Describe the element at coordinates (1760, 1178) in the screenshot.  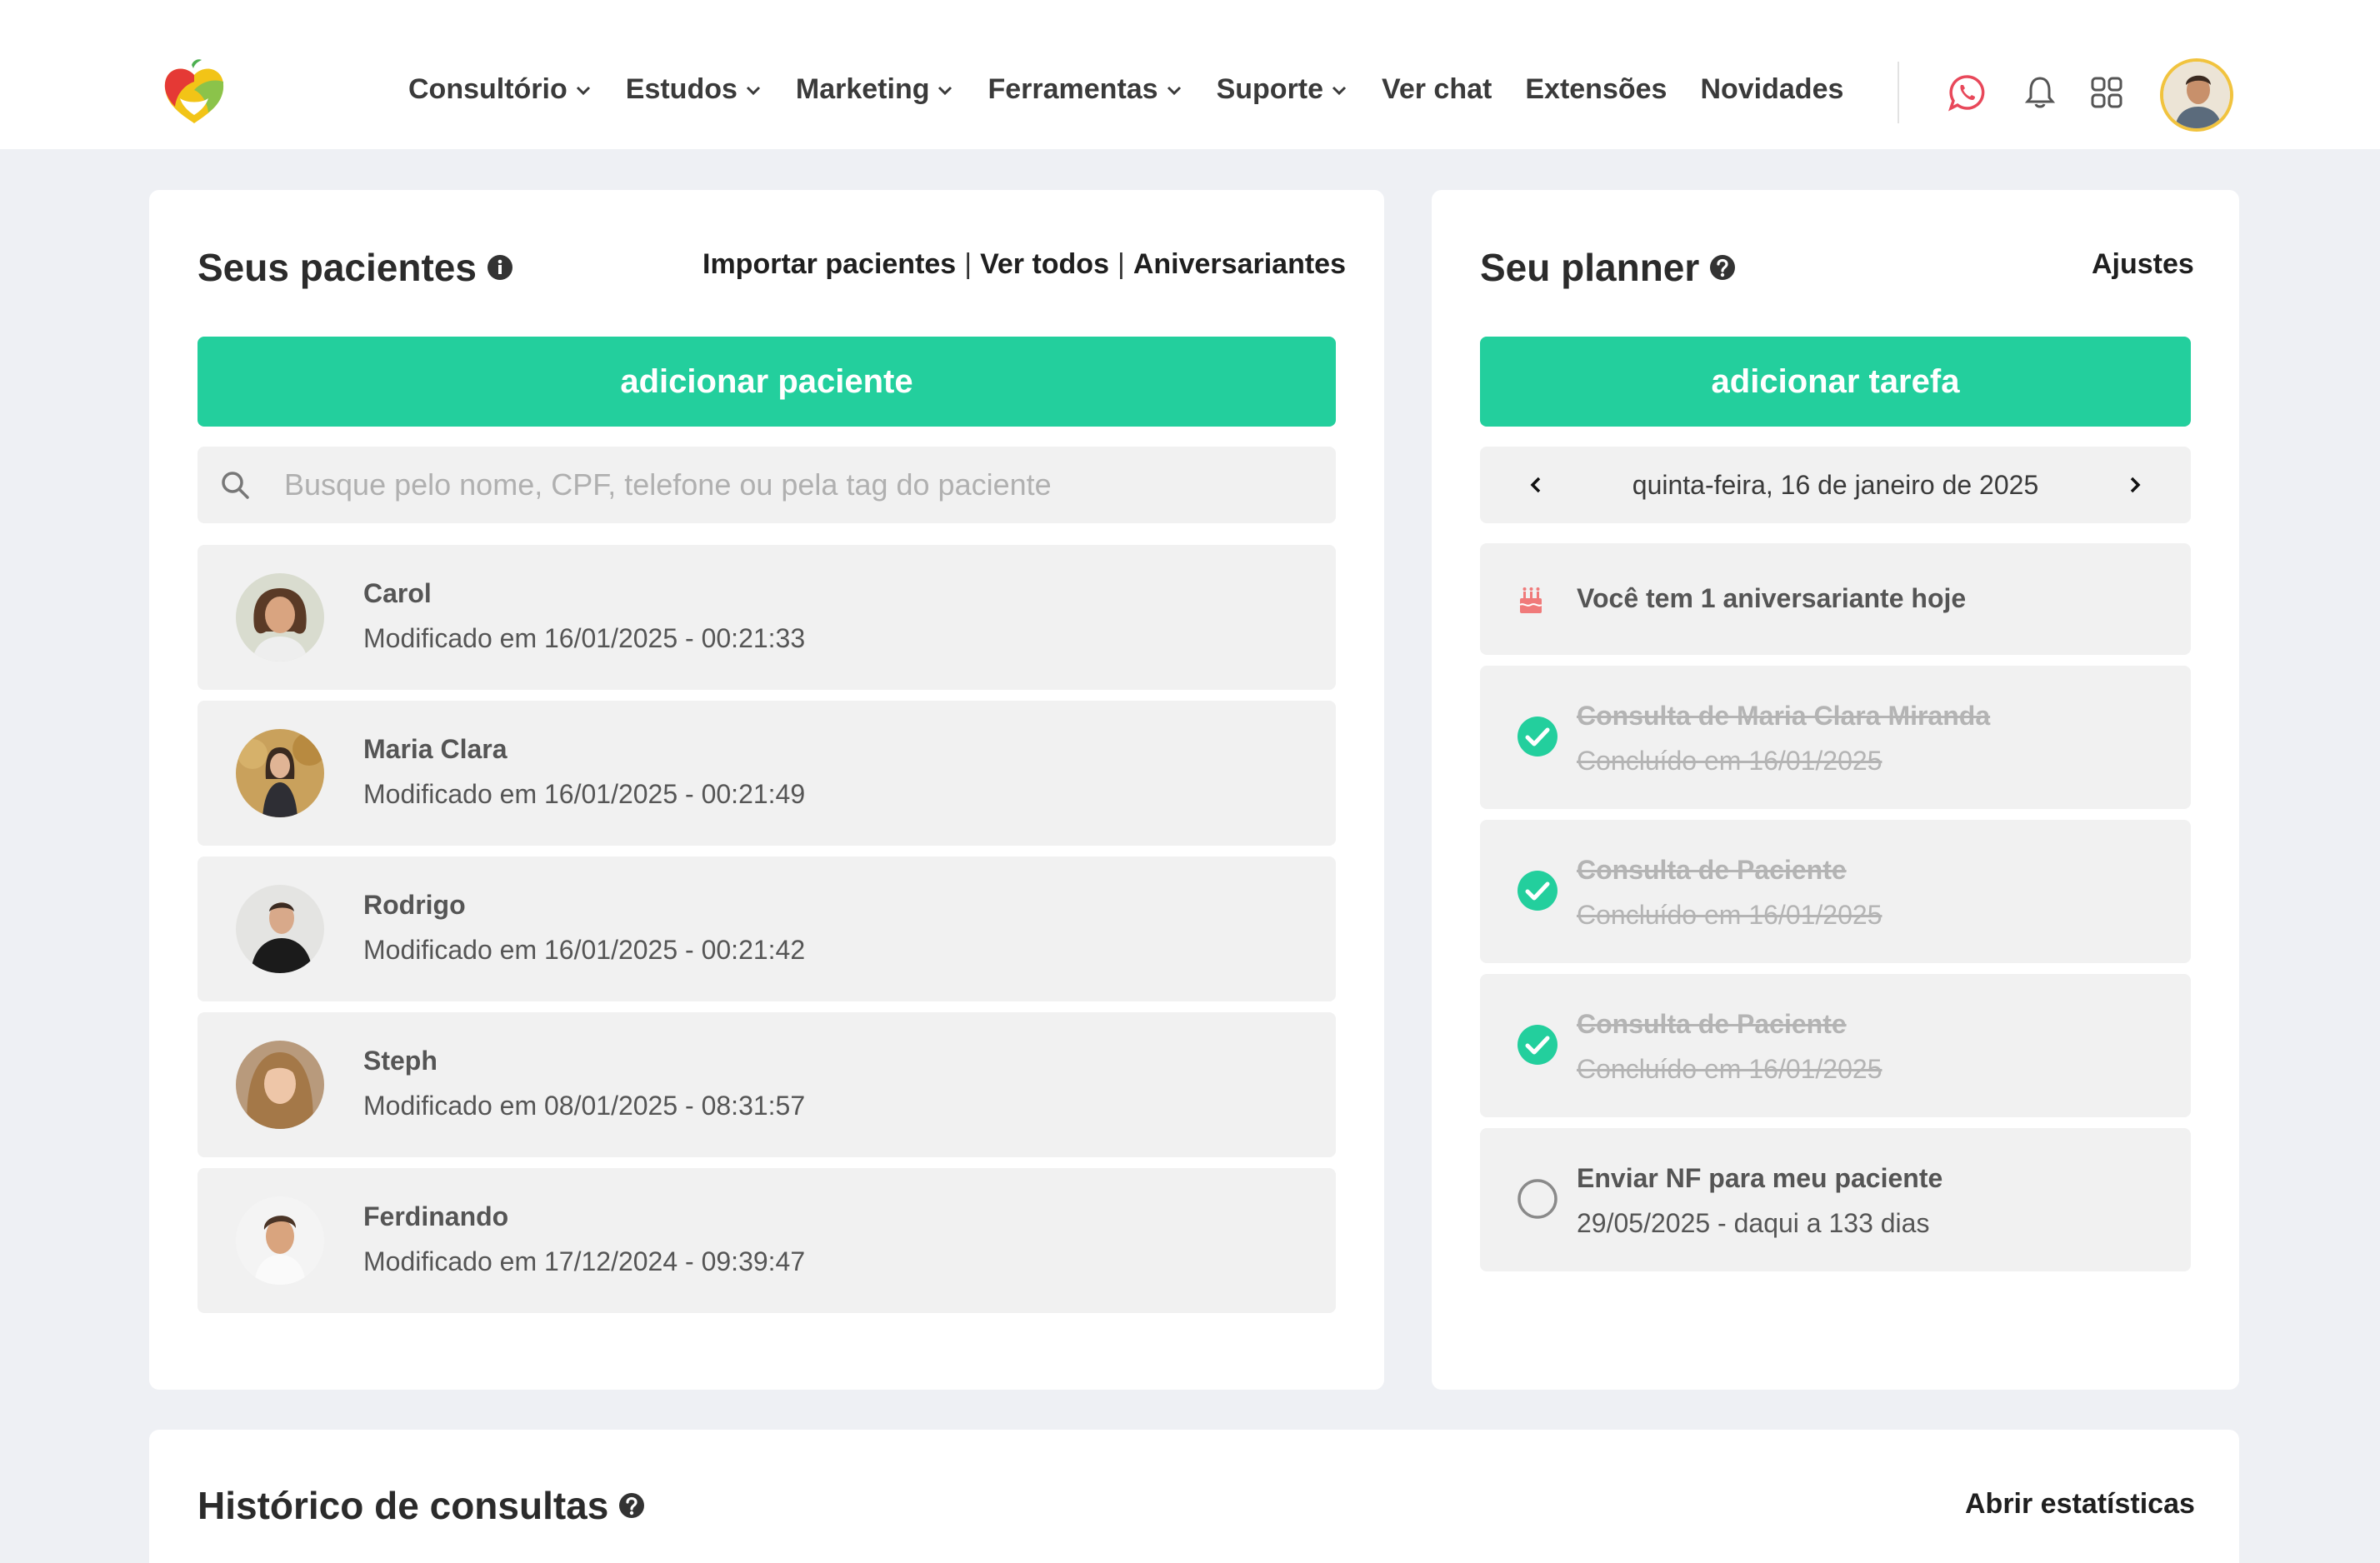
I see `task-title: Enviar NF para meu paciente` at that location.